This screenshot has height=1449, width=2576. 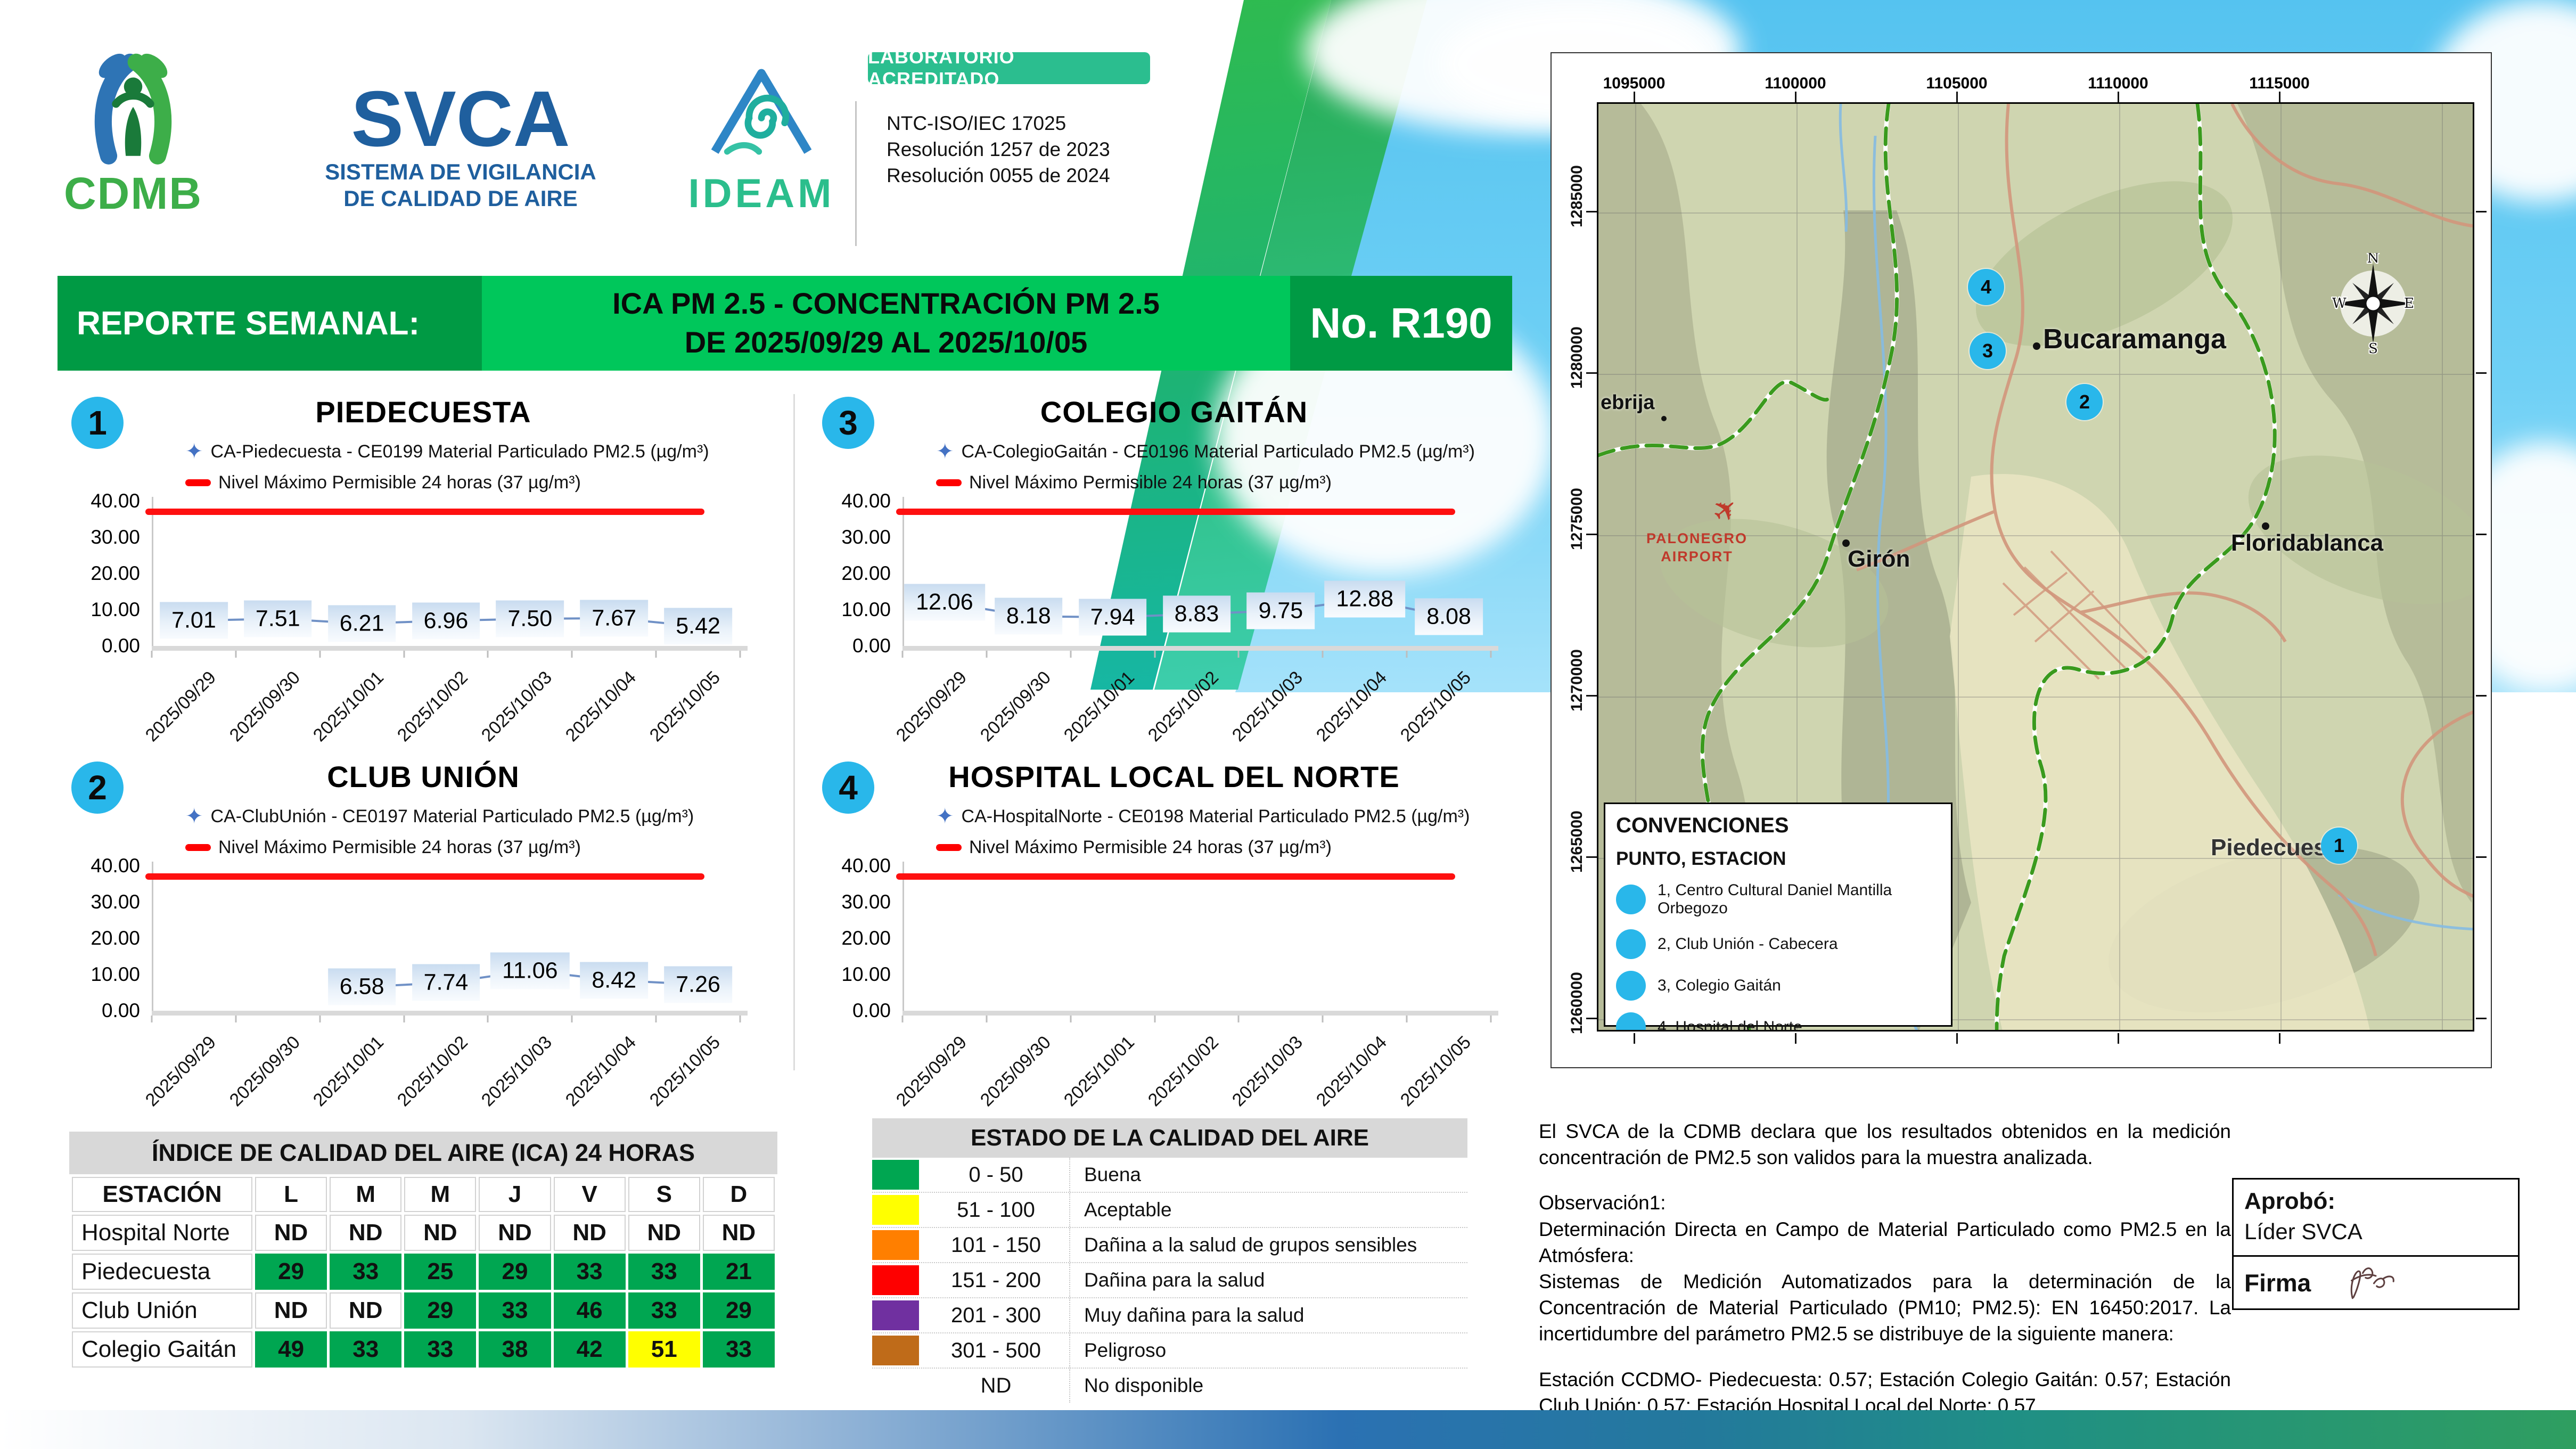 I want to click on data-label: 8.18, so click(x=1028, y=616).